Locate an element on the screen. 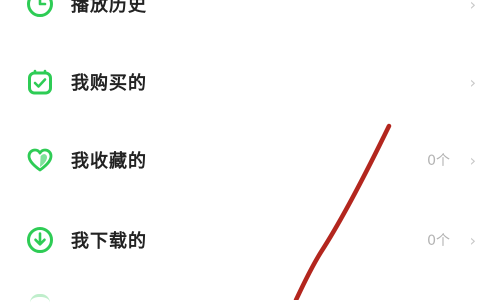  next-item-icon-partial is located at coordinates (40, 298).